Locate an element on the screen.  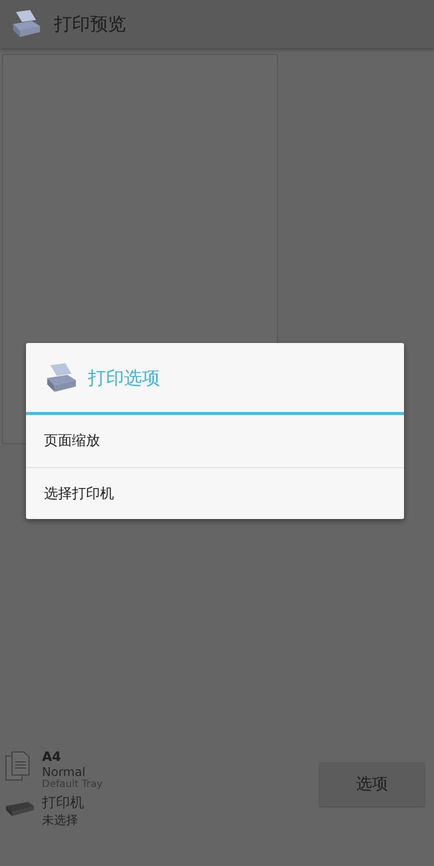
menu-item: 页面缩放 is located at coordinates (215, 441).